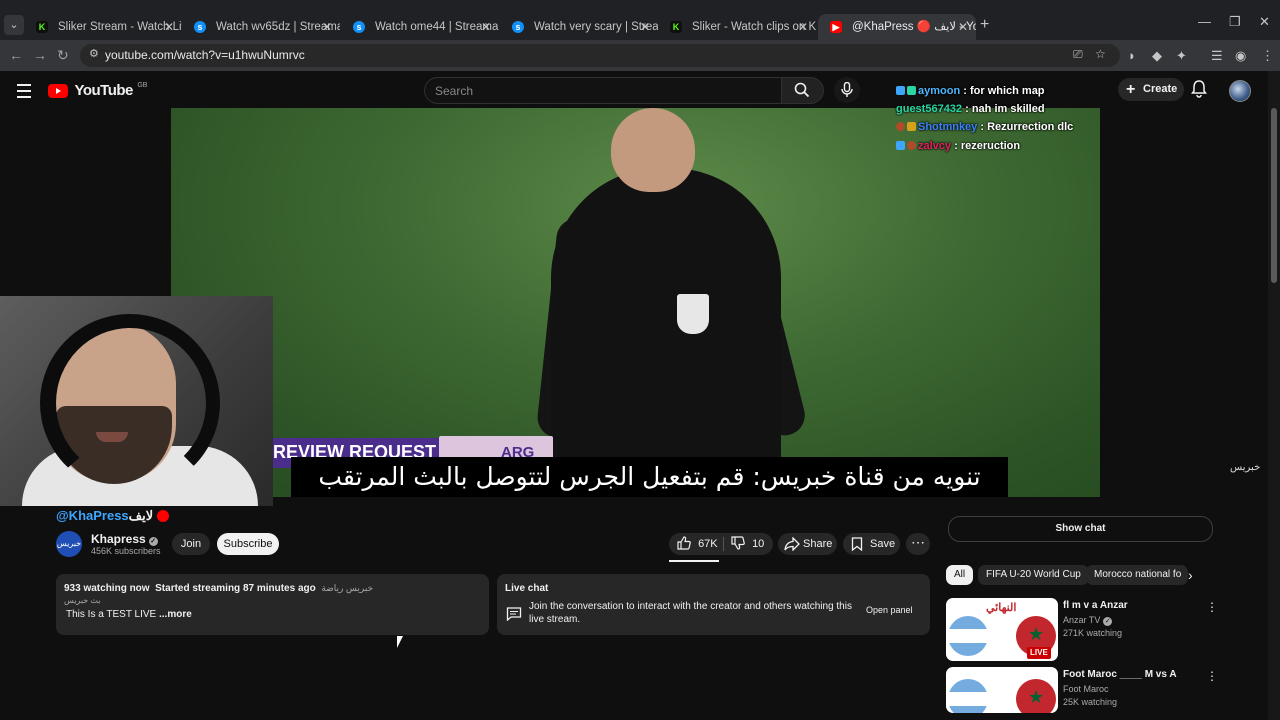 The height and width of the screenshot is (720, 1280). I want to click on title-handle: @KhaPress, so click(92, 515).